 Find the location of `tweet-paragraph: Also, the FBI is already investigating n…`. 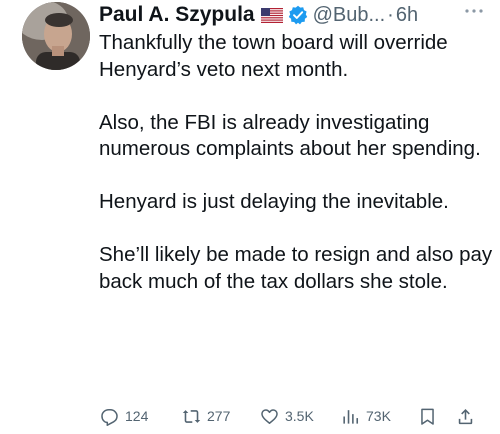

tweet-paragraph: Also, the FBI is already investigating n… is located at coordinates (290, 135).